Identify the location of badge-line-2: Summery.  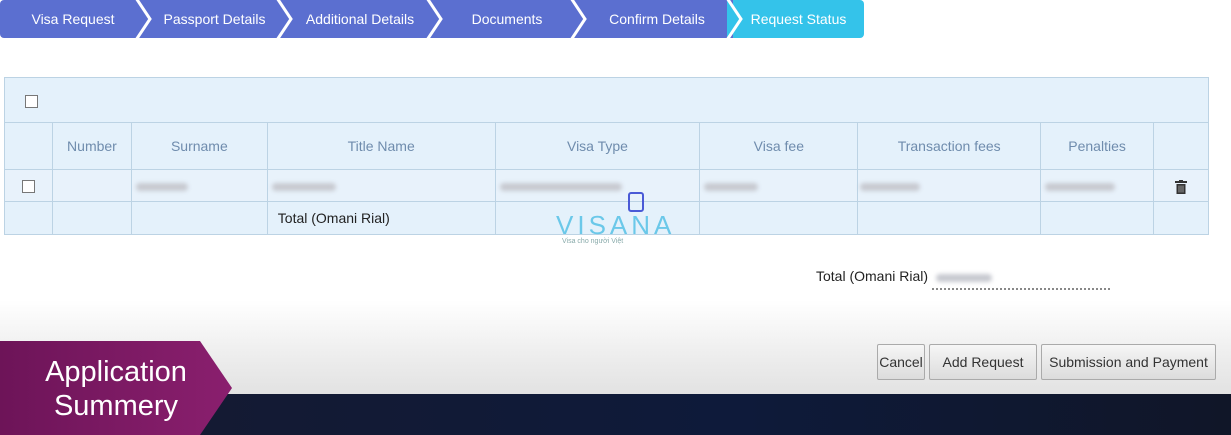
(116, 406).